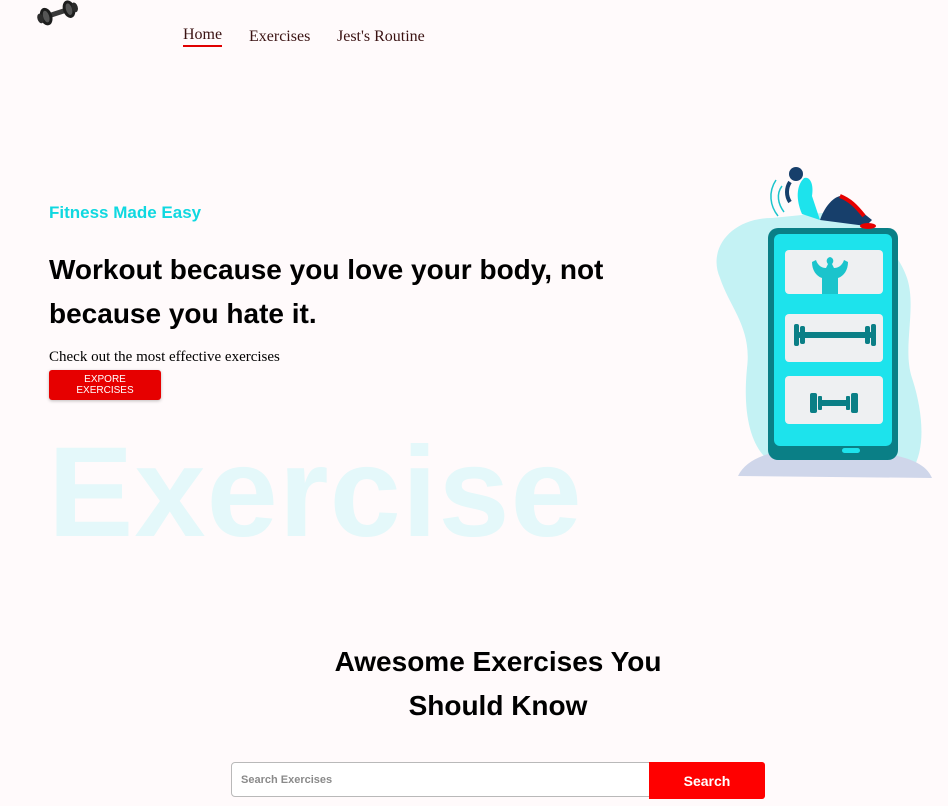 The image size is (948, 806). I want to click on dumbbell-icon, so click(57, 13).